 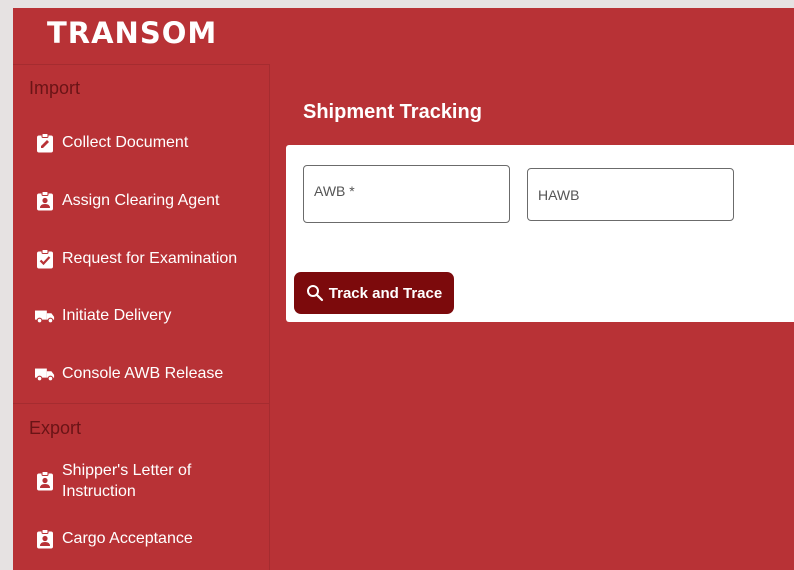 I want to click on app-logo: TRANSOM, so click(x=132, y=33).